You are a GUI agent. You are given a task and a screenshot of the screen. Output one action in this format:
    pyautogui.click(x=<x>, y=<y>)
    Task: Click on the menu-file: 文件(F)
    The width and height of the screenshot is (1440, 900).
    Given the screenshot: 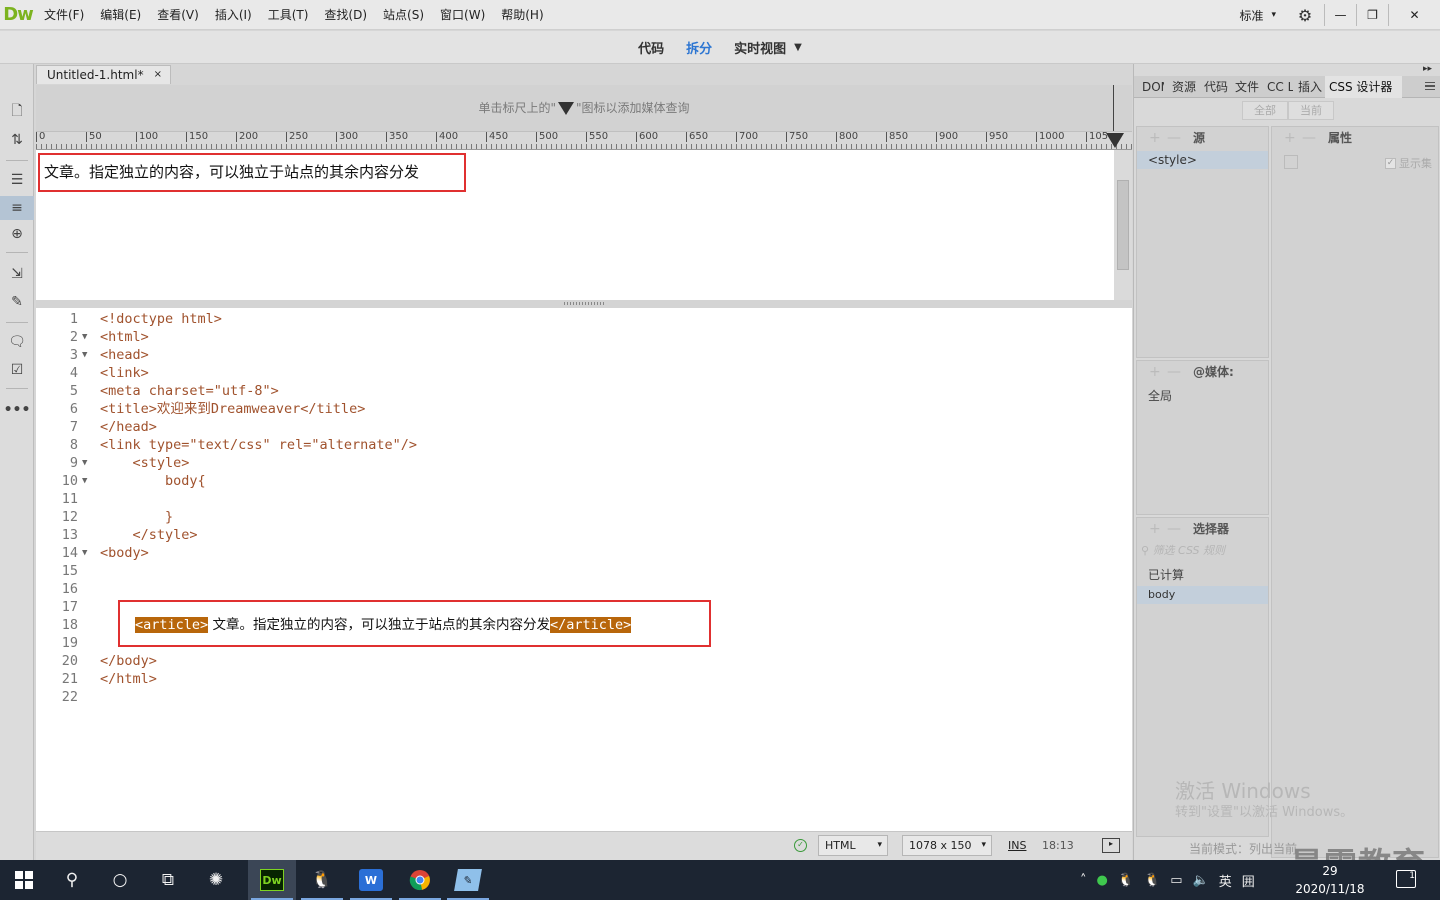 What is the action you would take?
    pyautogui.click(x=64, y=15)
    